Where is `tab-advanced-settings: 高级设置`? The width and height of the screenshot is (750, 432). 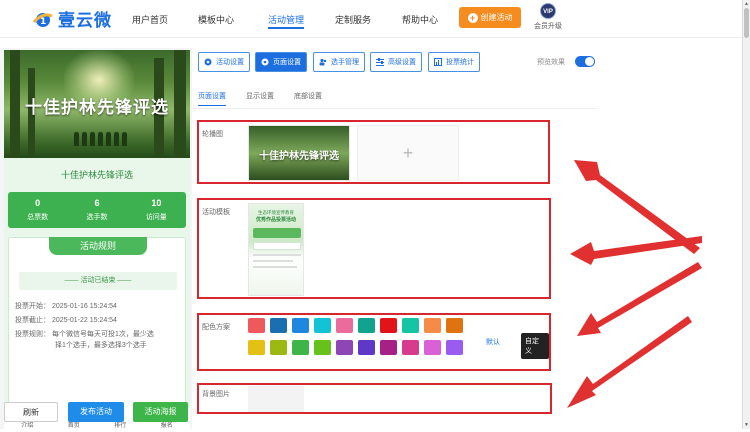
tab-advanced-settings: 高级设置 is located at coordinates (396, 62).